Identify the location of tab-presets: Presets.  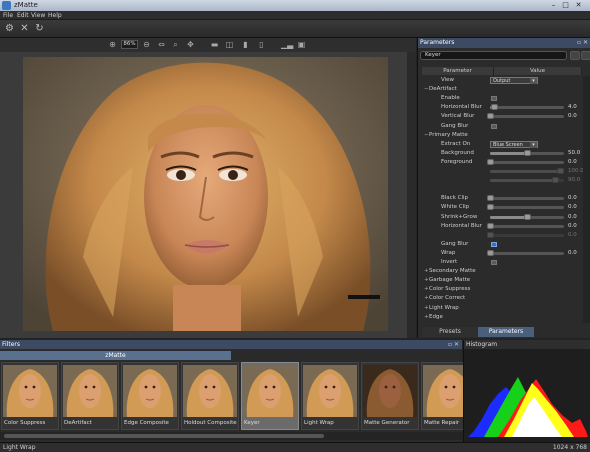
(450, 332).